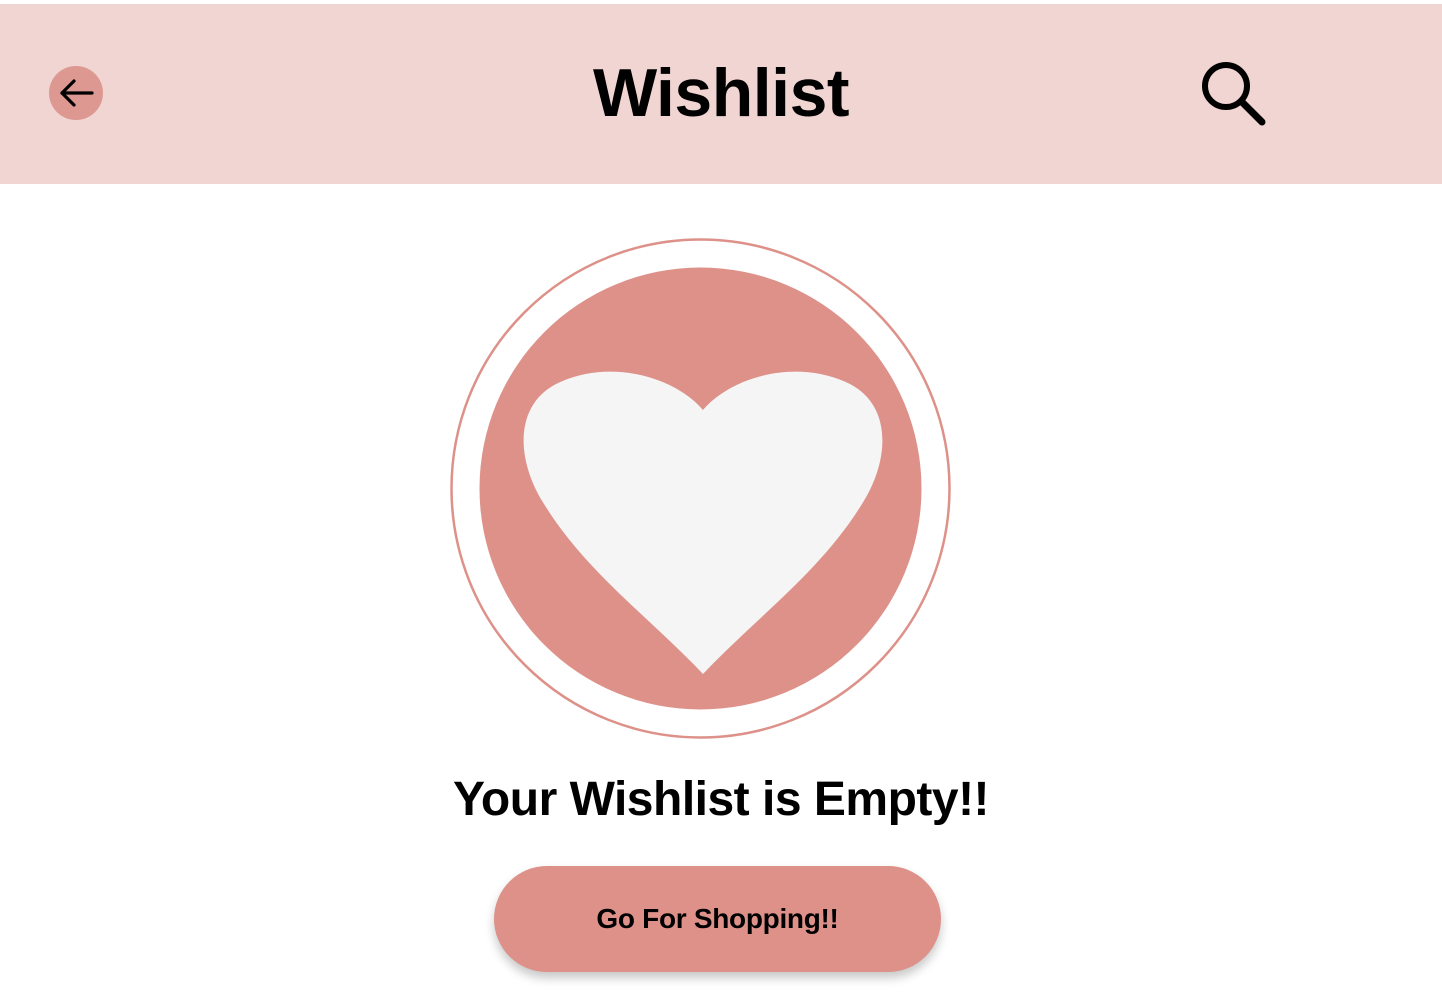  I want to click on search-button, so click(1234, 94).